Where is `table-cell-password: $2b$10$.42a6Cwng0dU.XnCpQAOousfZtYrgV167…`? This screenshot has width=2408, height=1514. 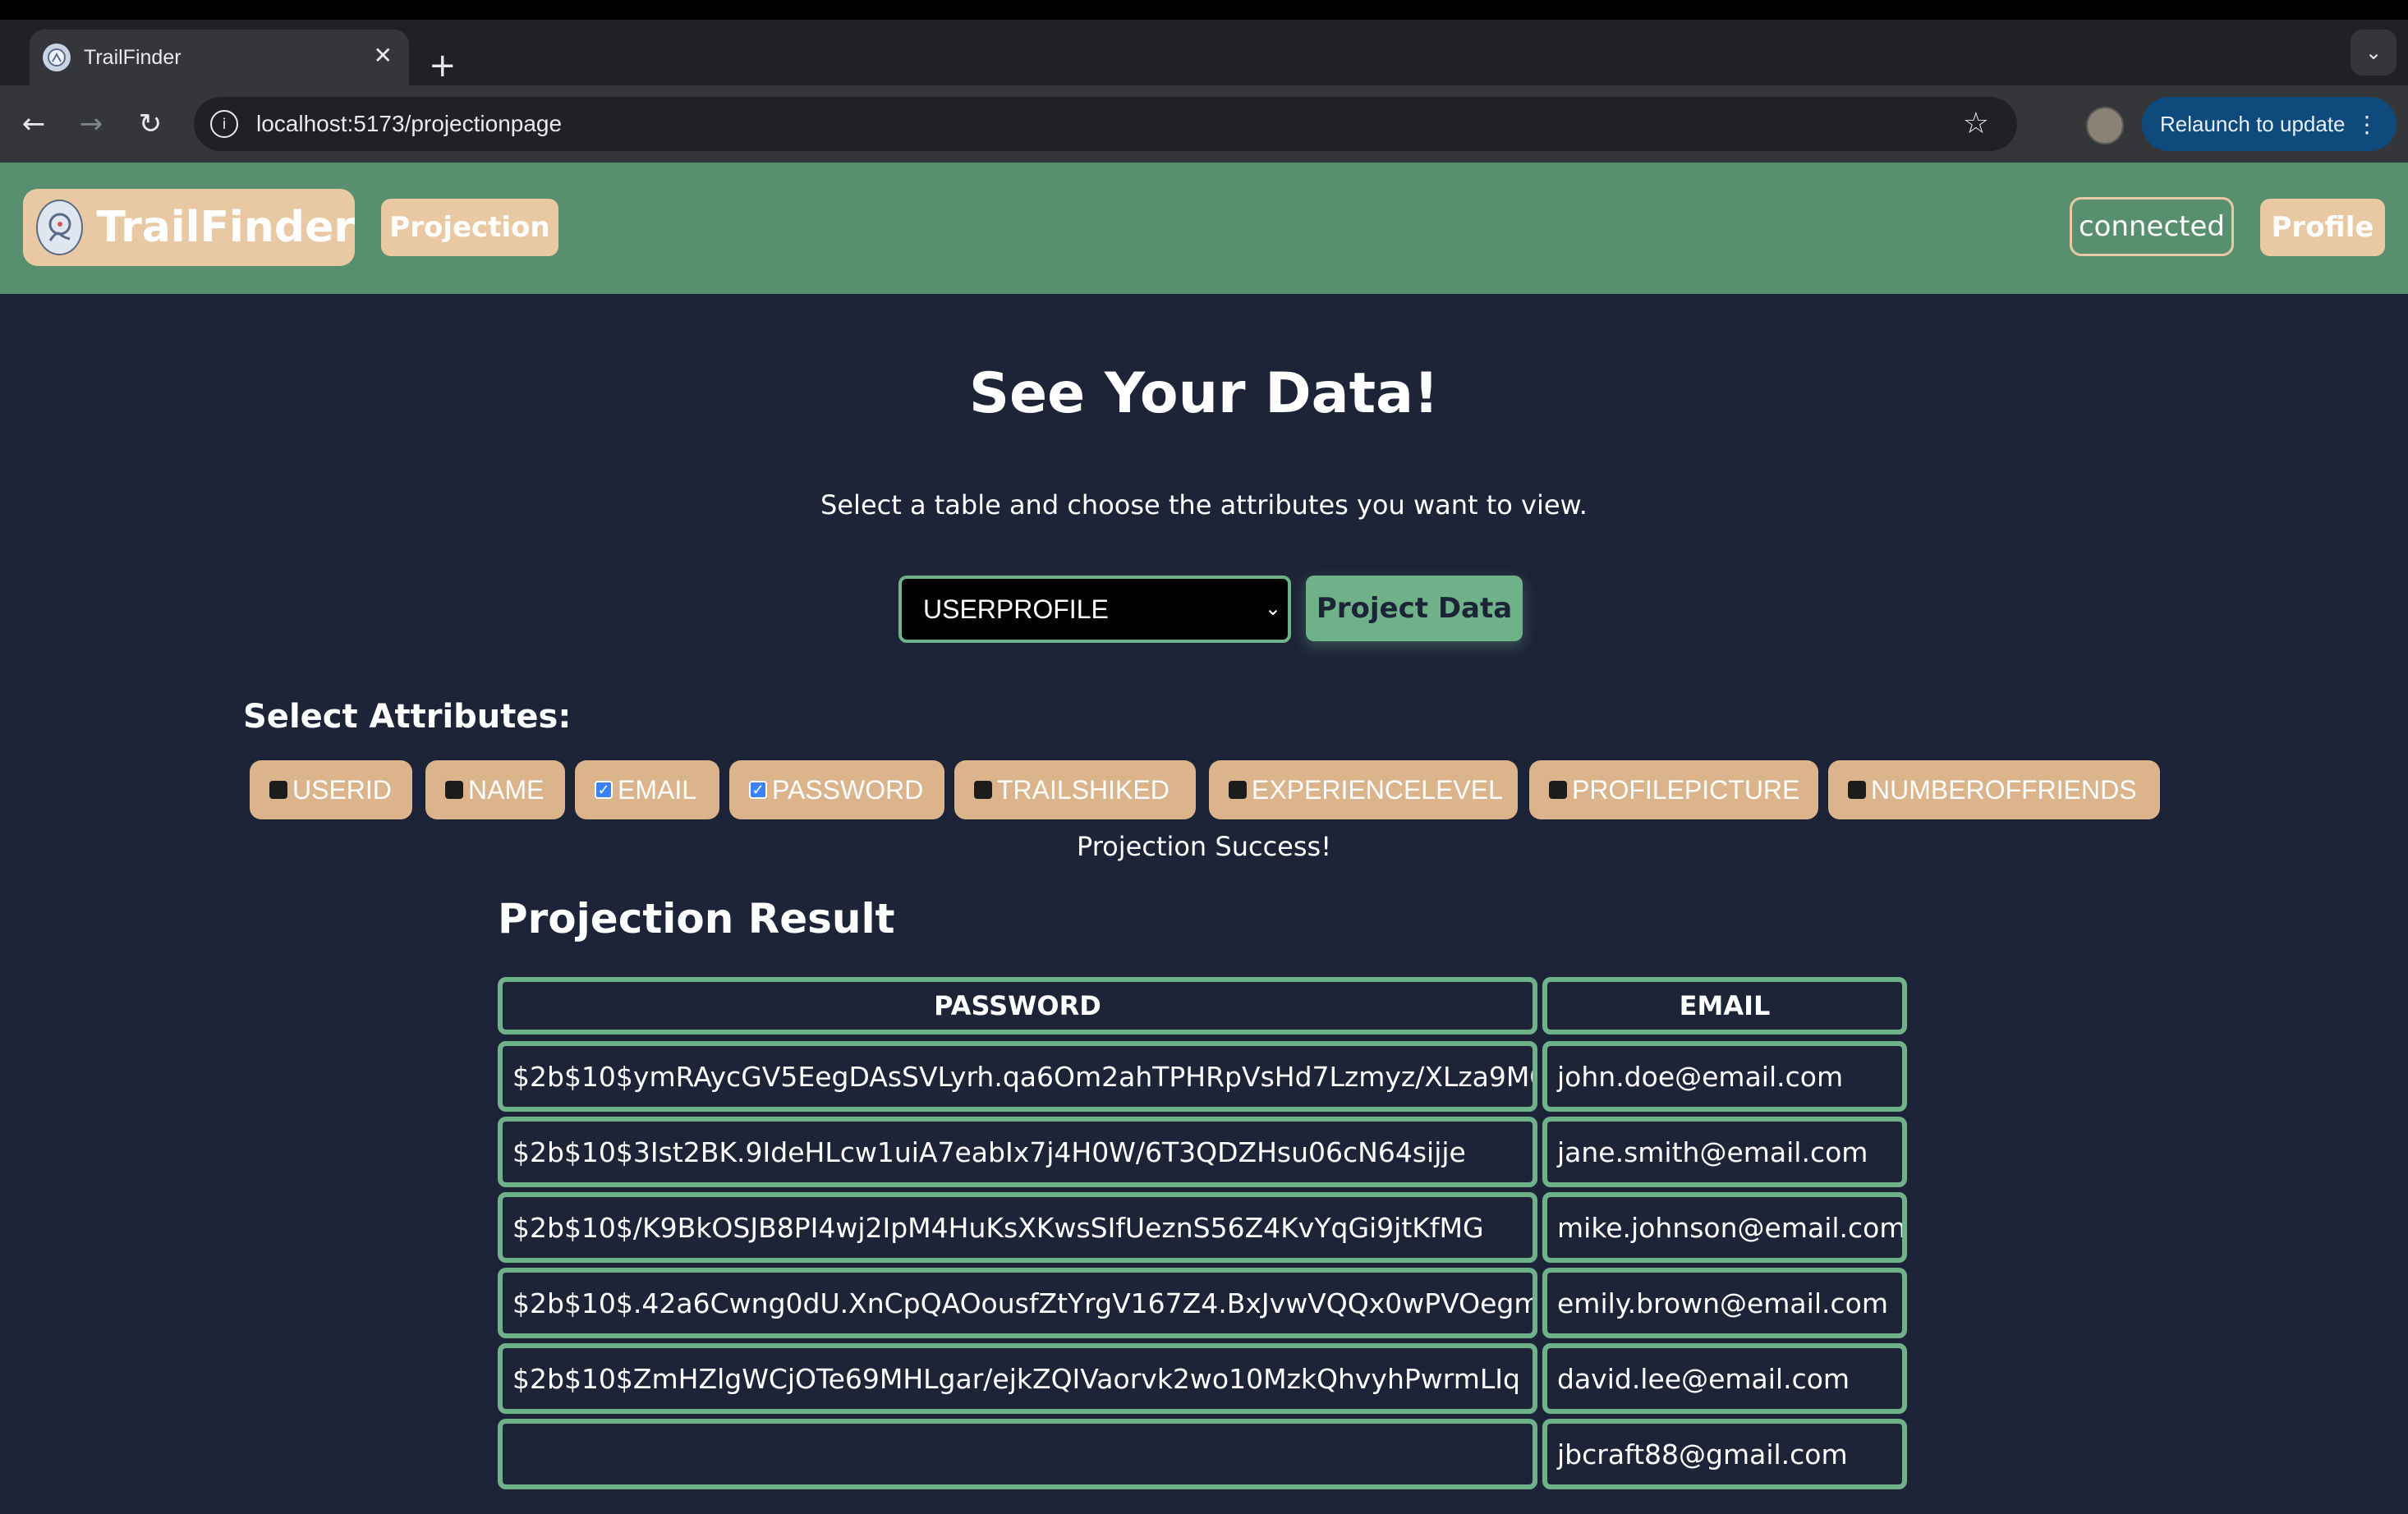
table-cell-password: $2b$10$.42a6Cwng0dU.XnCpQAOousfZtYrgV167… is located at coordinates (1017, 1303).